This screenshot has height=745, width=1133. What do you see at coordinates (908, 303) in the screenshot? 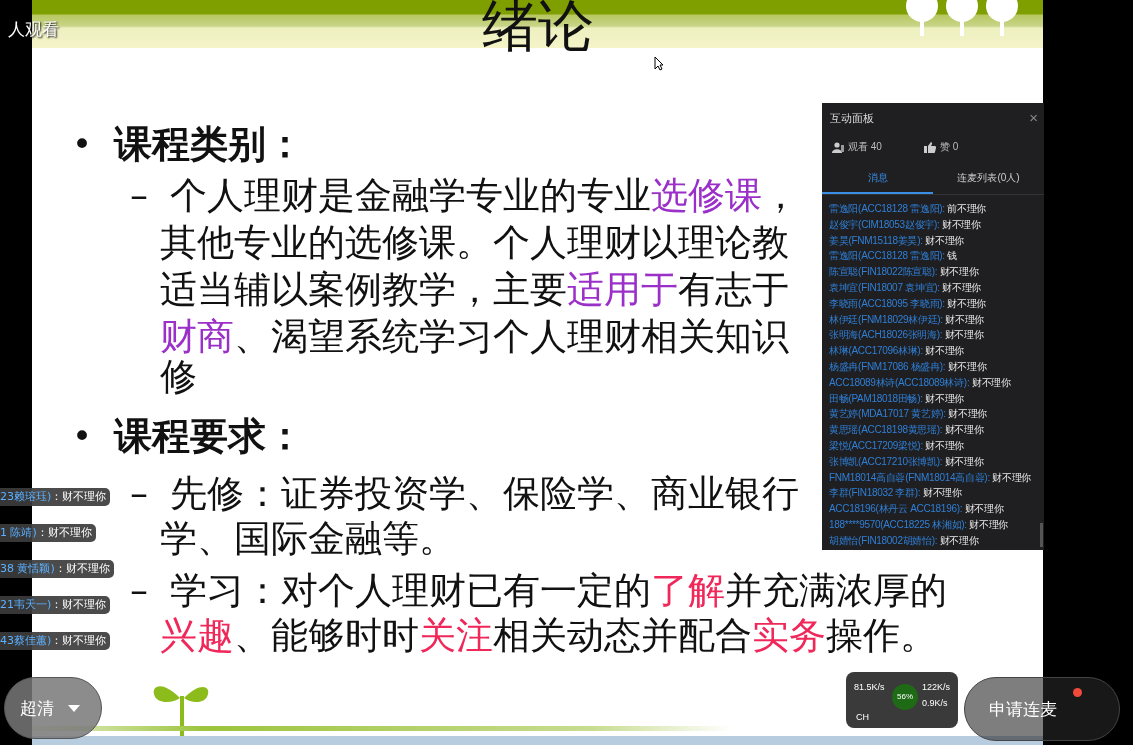
I see `chat-message: 李晓雨(ACC18095 李晓雨): 财不理你` at bounding box center [908, 303].